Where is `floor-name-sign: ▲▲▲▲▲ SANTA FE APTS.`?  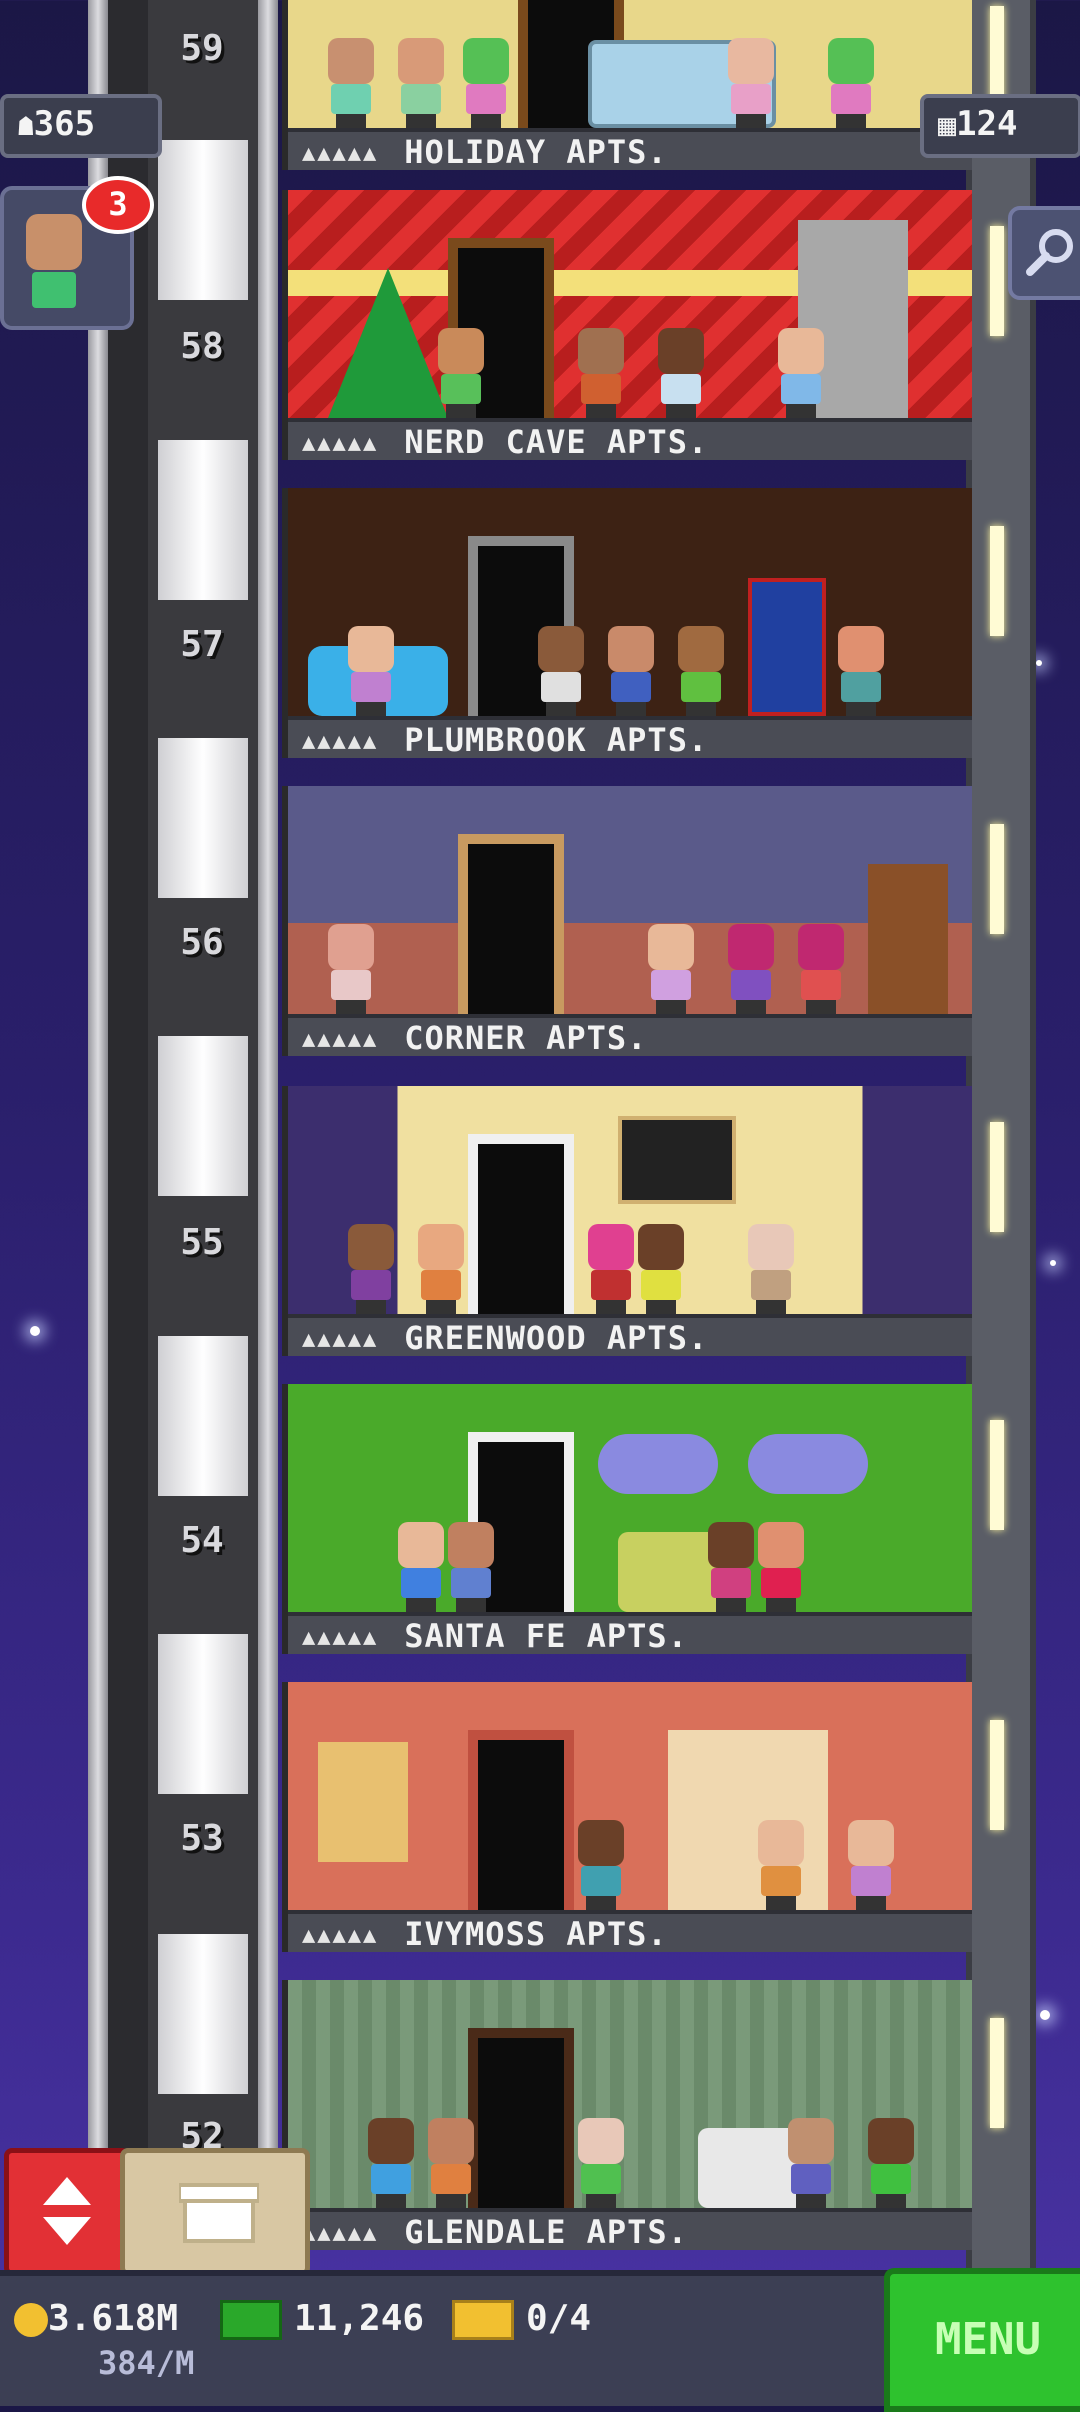 floor-name-sign: ▲▲▲▲▲ SANTA FE APTS. is located at coordinates (630, 1633).